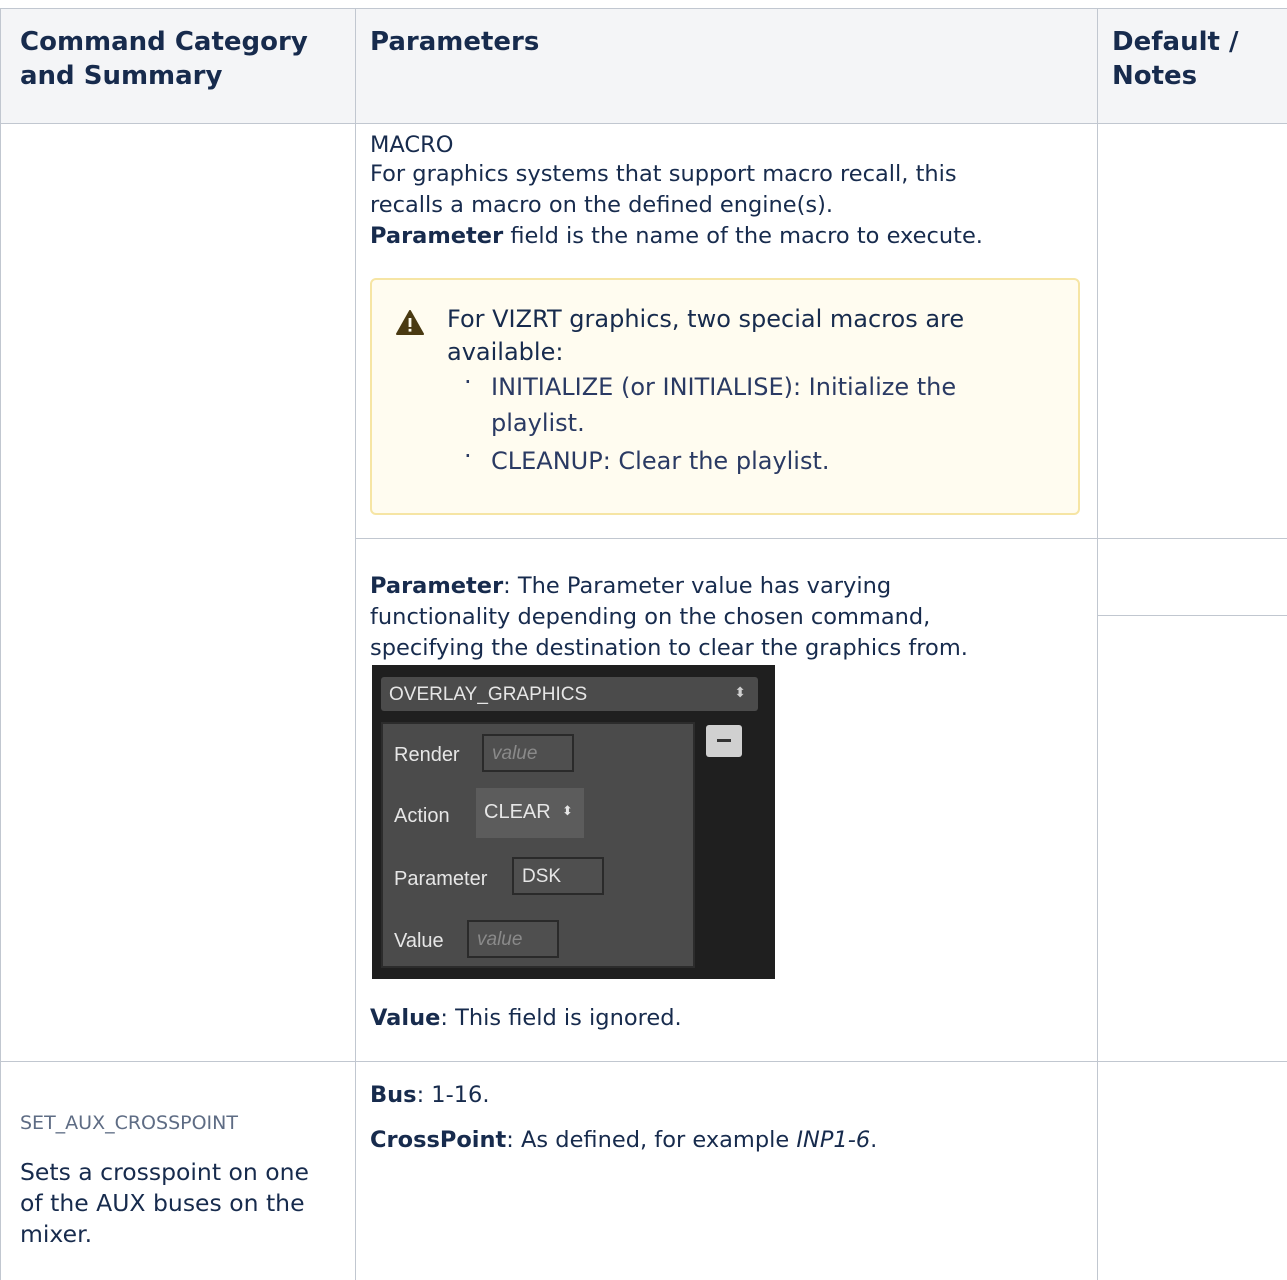  Describe the element at coordinates (488, 694) in the screenshot. I see `dropdown-value: OVERLAY_GRAPHICS` at that location.